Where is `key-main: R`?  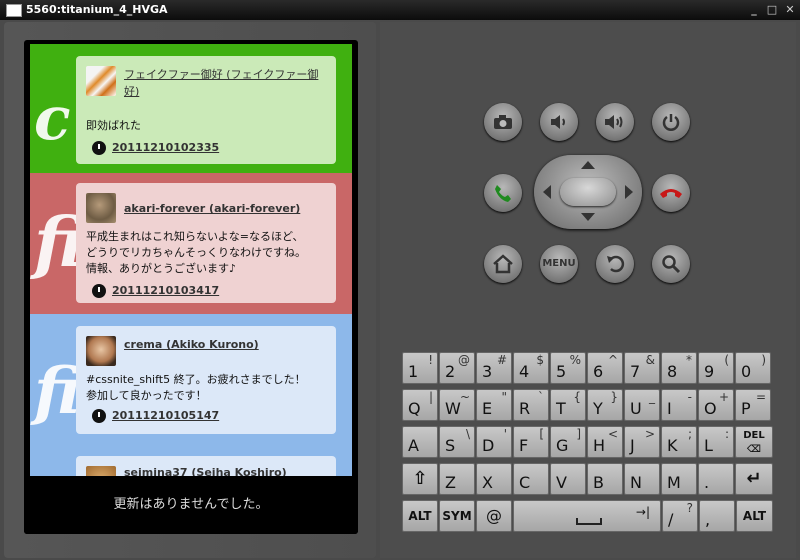 key-main: R is located at coordinates (525, 408).